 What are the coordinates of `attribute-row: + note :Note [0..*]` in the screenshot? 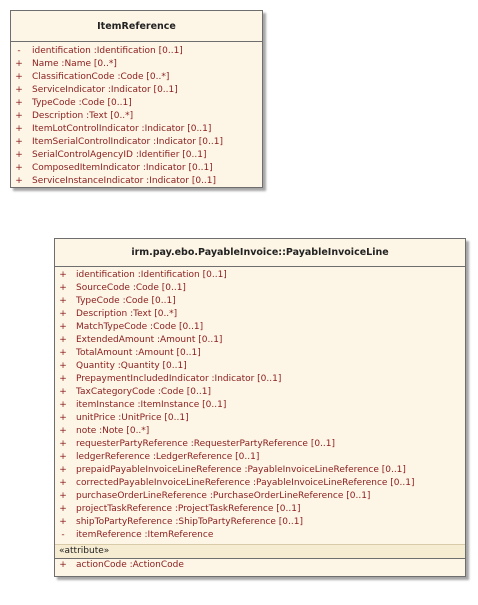 It's located at (260, 431).